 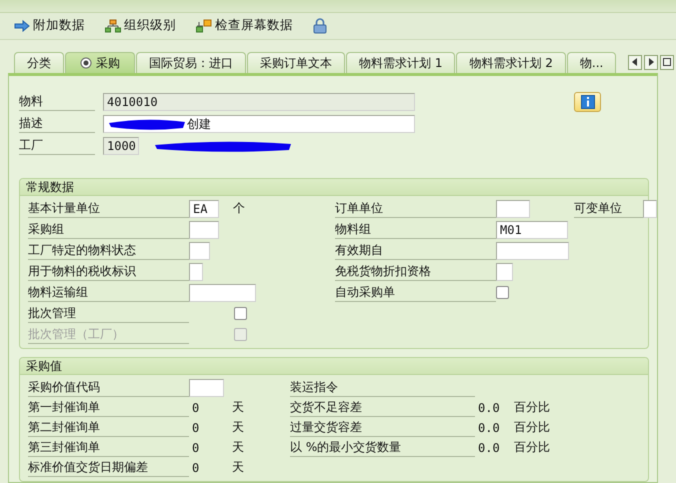 I want to click on tab: 国际贸易：进口, so click(x=191, y=62).